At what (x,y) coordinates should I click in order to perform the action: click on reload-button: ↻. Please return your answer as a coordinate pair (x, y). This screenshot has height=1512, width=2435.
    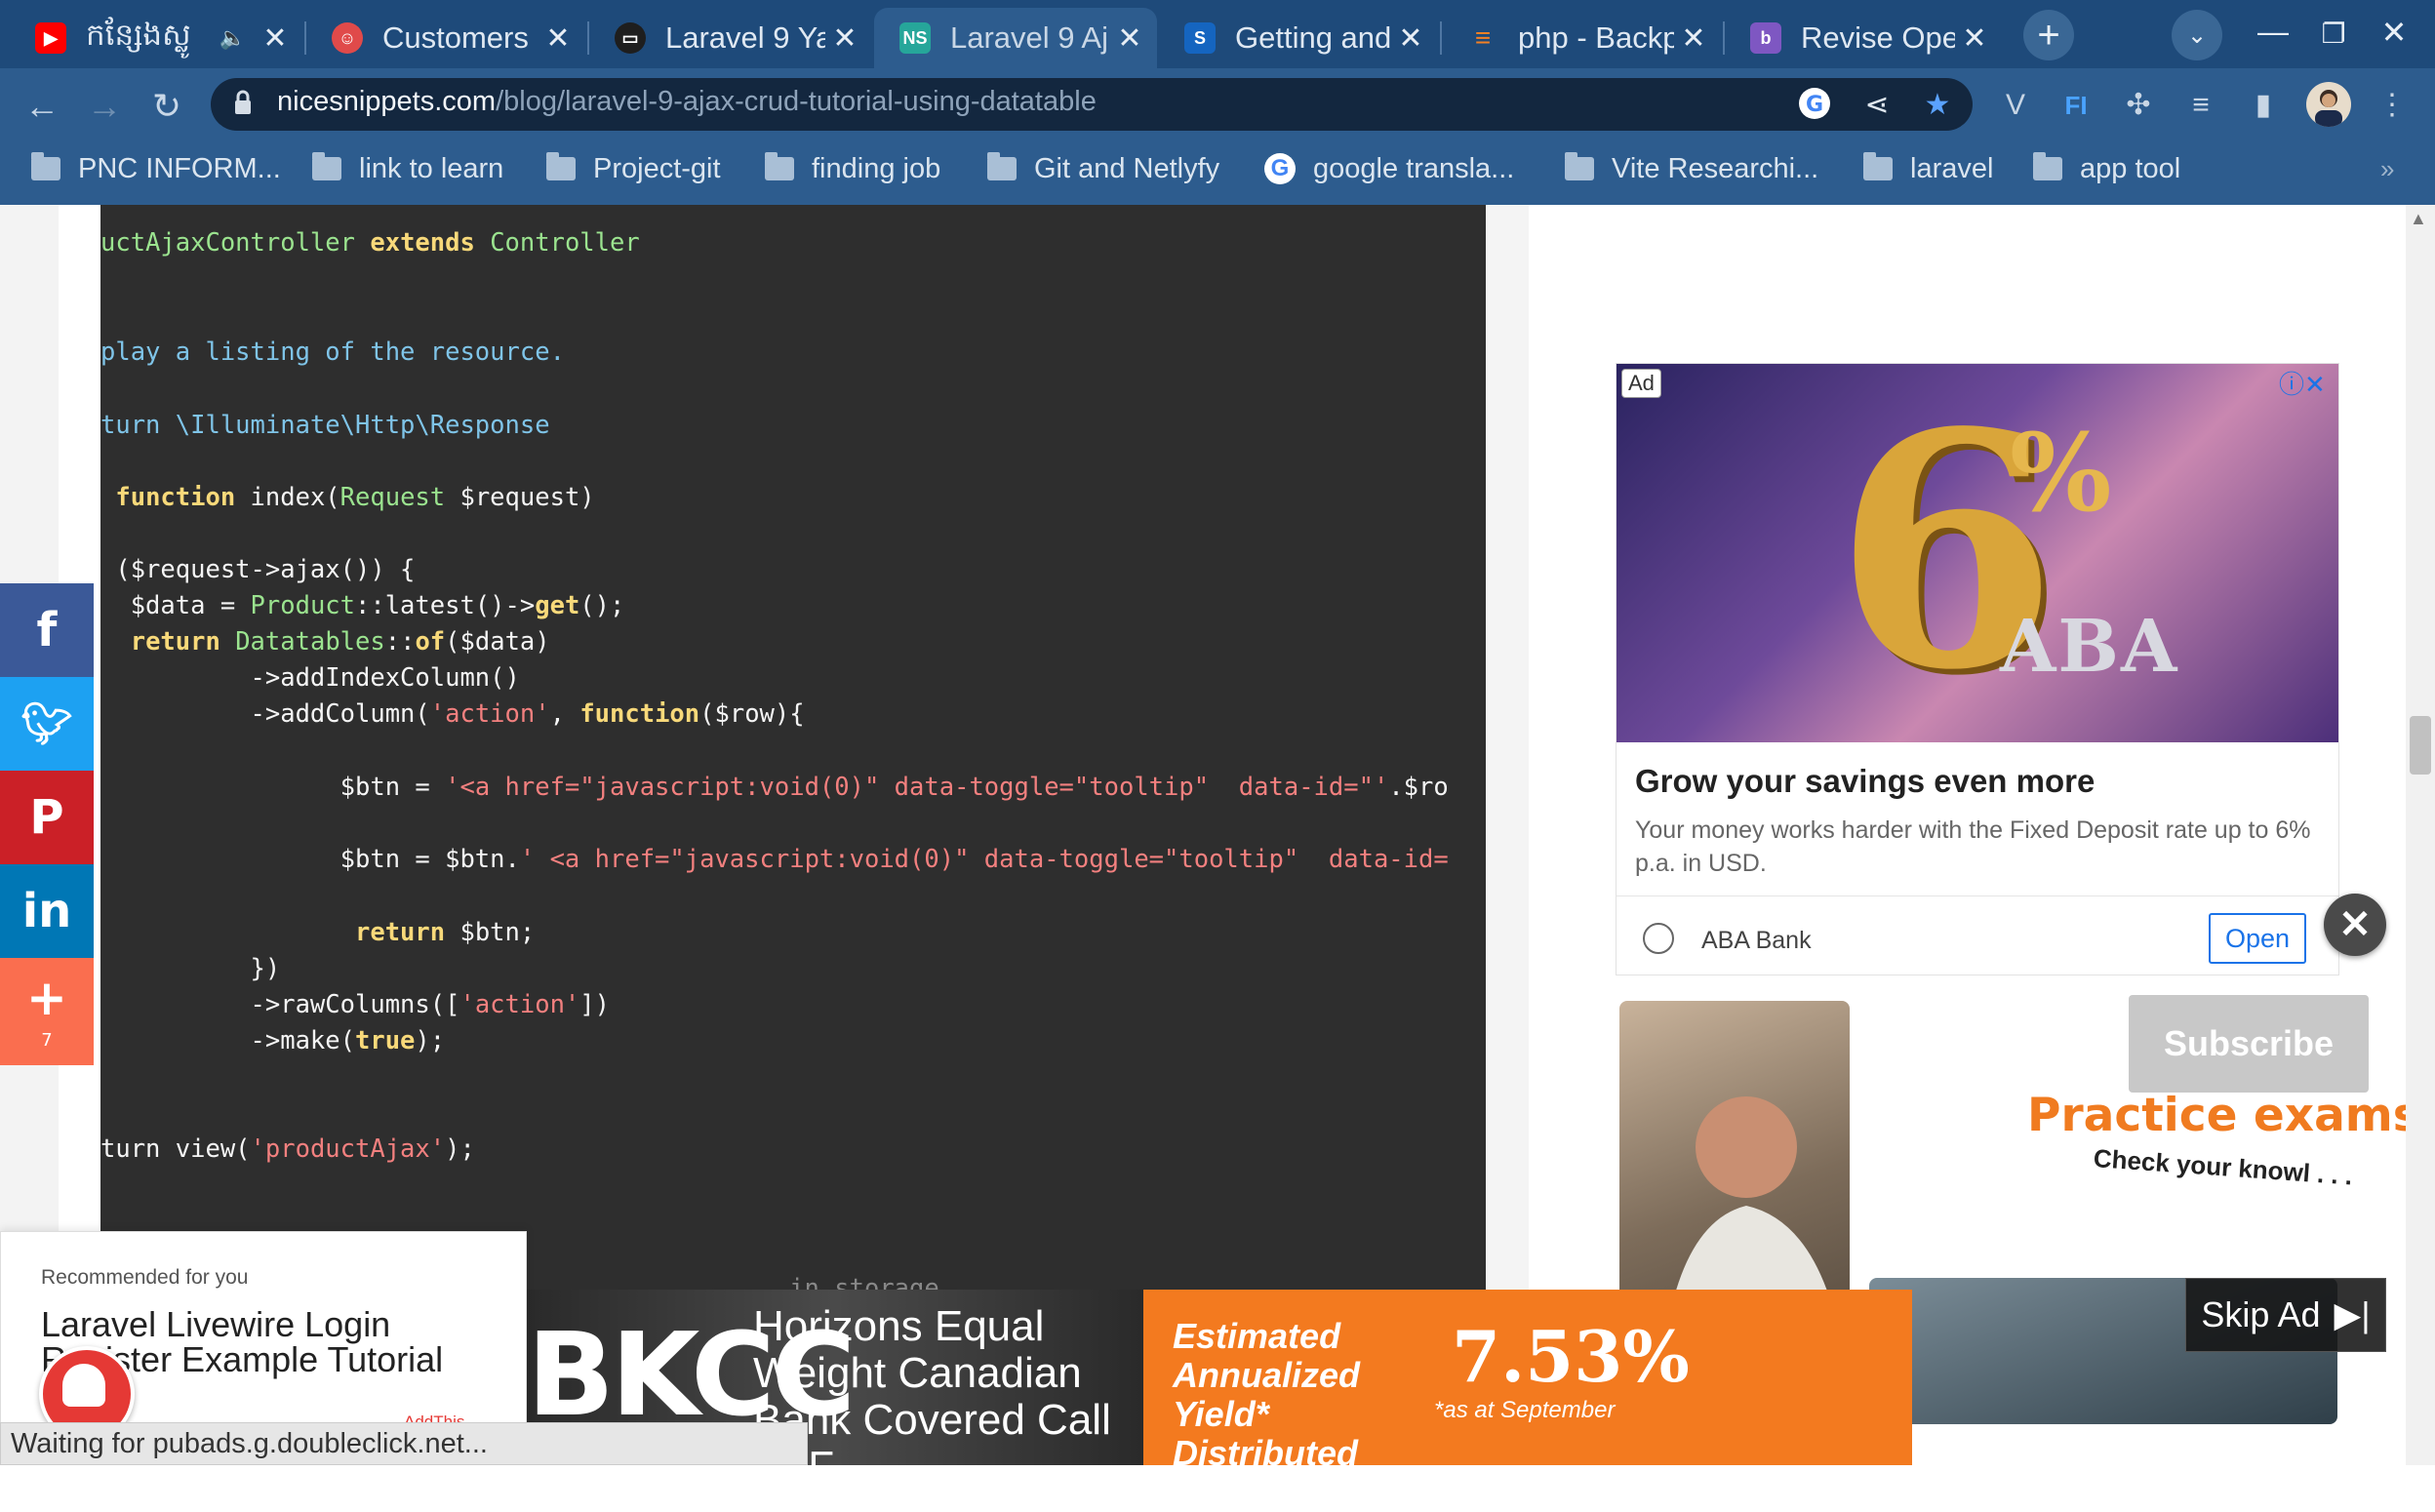
    Looking at the image, I should click on (166, 106).